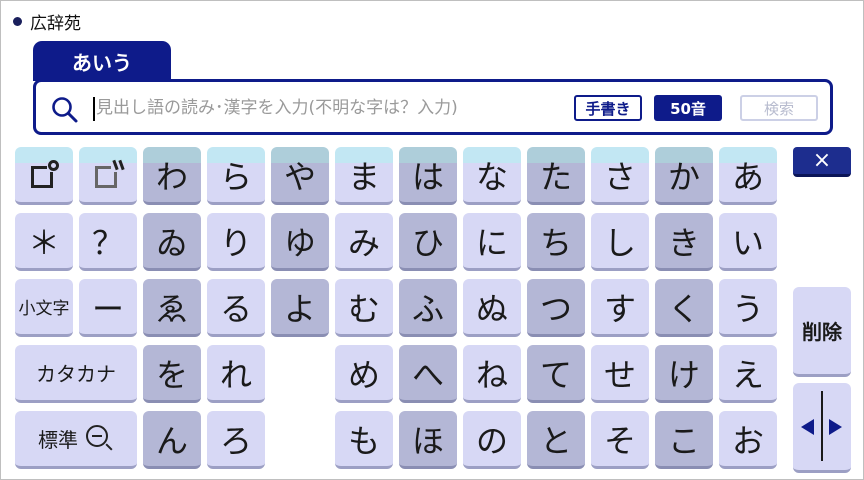  Describe the element at coordinates (822, 162) in the screenshot. I see `close-button: ×` at that location.